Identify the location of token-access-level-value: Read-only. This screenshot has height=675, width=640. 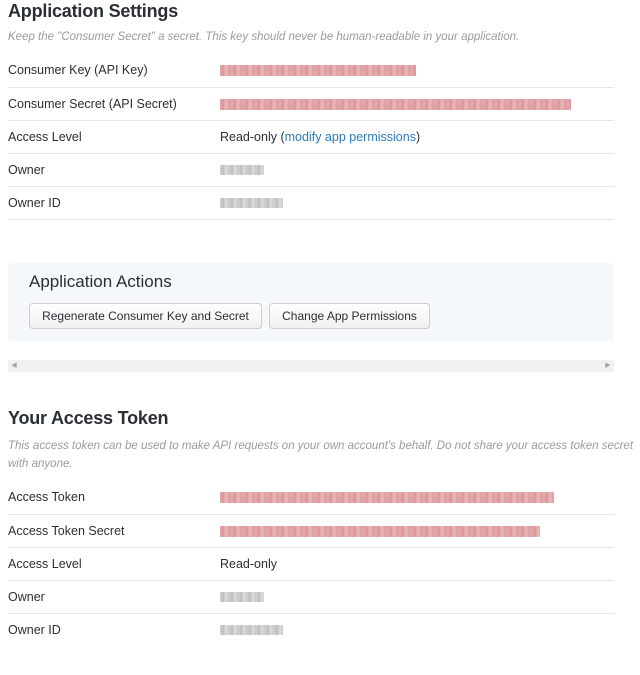
(248, 563).